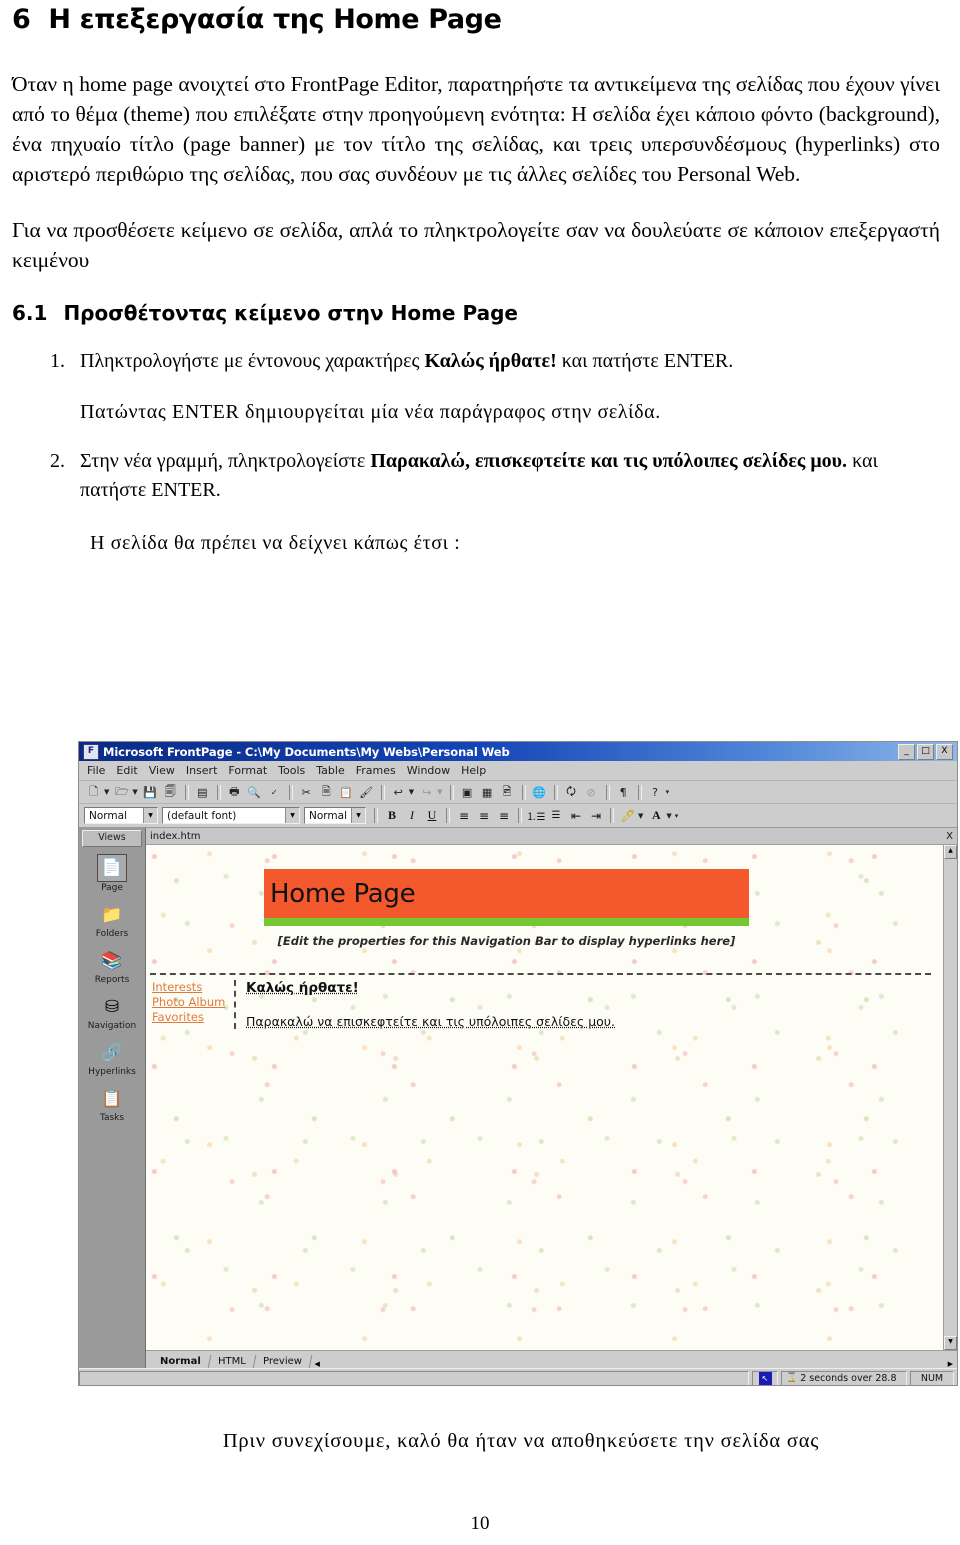 Image resolution: width=960 pixels, height=1545 pixels. I want to click on undo-icon: ↩, so click(398, 792).